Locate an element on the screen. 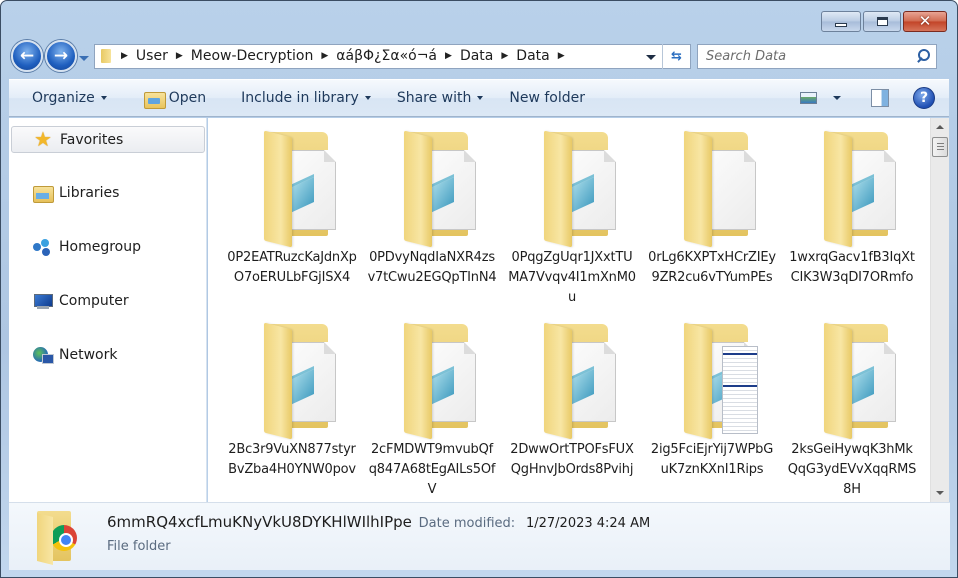 Image resolution: width=958 pixels, height=578 pixels. forward-button: → is located at coordinates (61, 56).